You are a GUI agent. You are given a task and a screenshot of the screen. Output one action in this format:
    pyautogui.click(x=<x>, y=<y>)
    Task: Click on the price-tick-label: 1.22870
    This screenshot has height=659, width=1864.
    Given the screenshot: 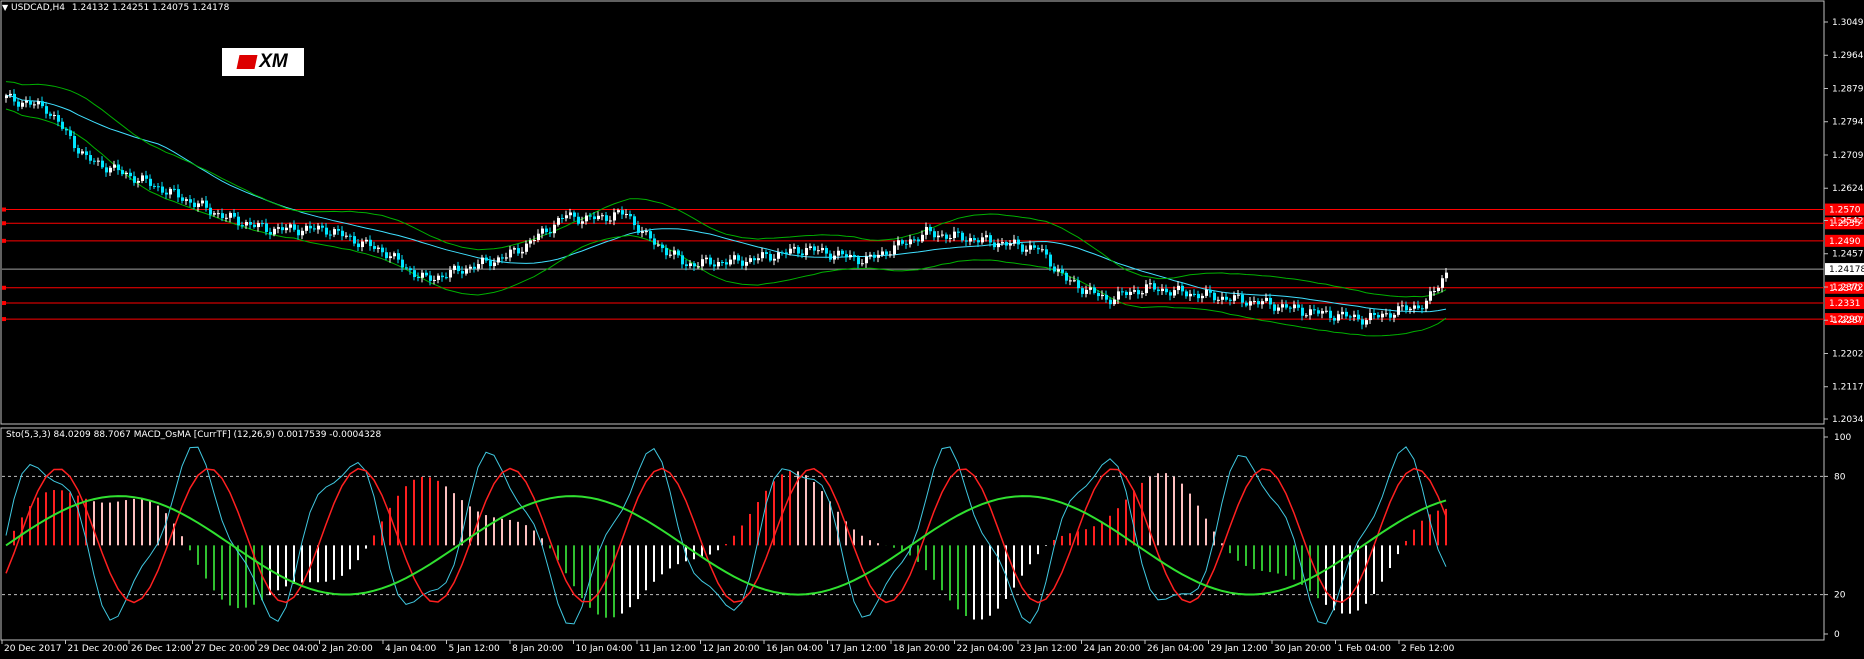 What is the action you would take?
    pyautogui.click(x=1848, y=321)
    